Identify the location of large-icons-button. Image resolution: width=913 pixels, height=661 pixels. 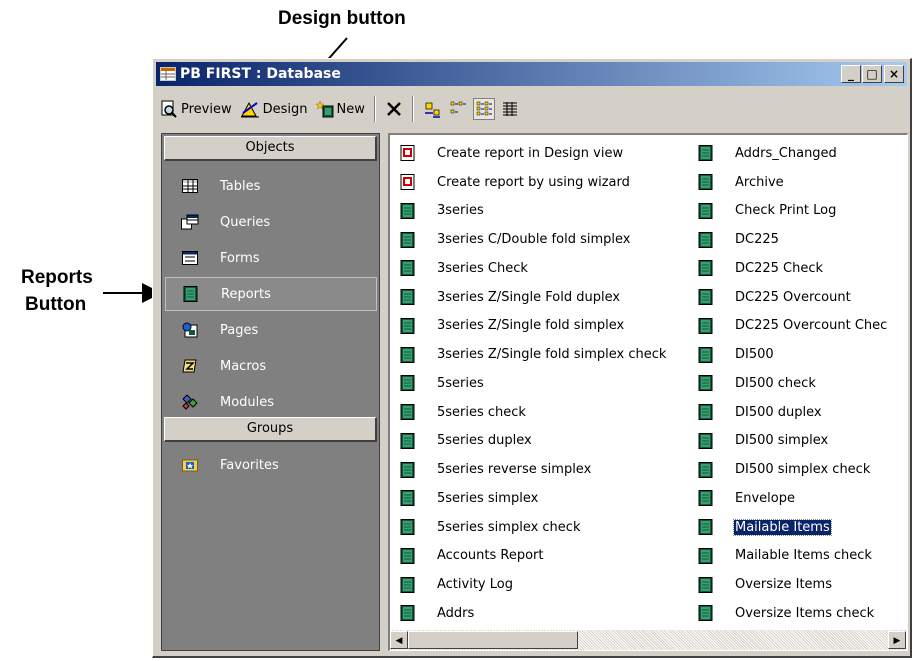
(432, 109).